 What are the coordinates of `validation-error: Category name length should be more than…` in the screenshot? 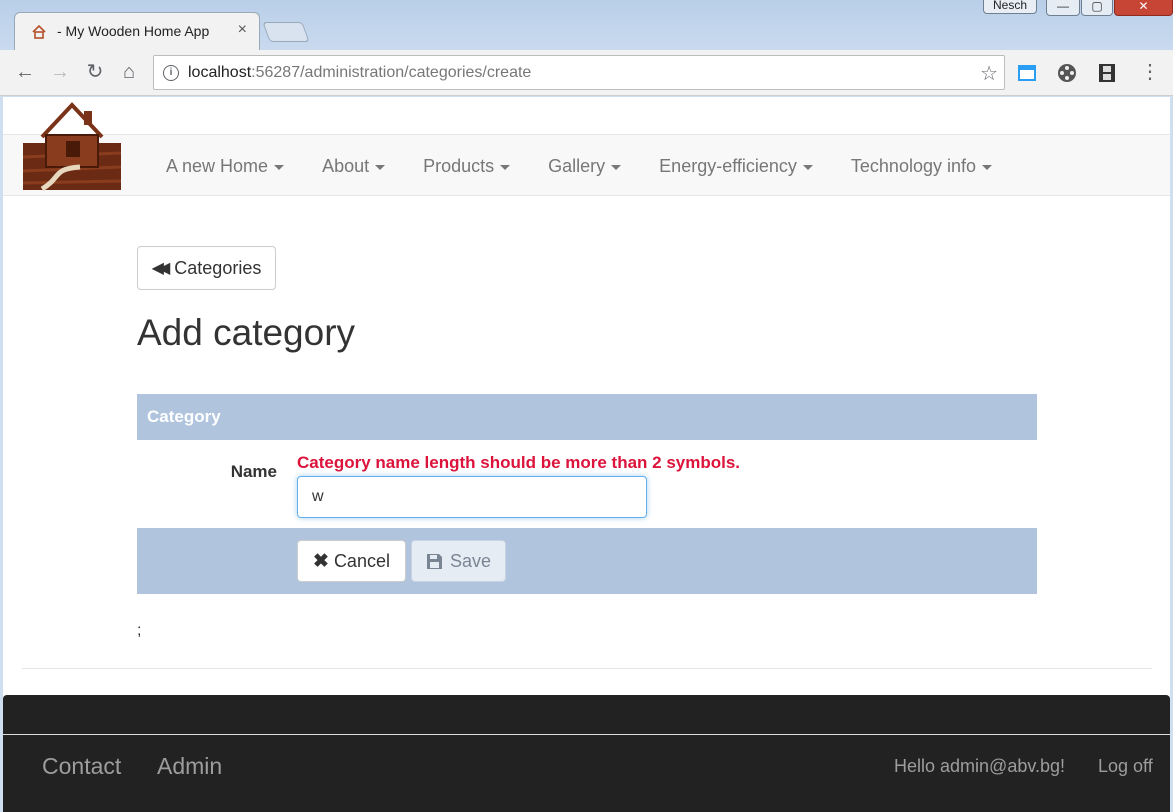 It's located at (519, 462).